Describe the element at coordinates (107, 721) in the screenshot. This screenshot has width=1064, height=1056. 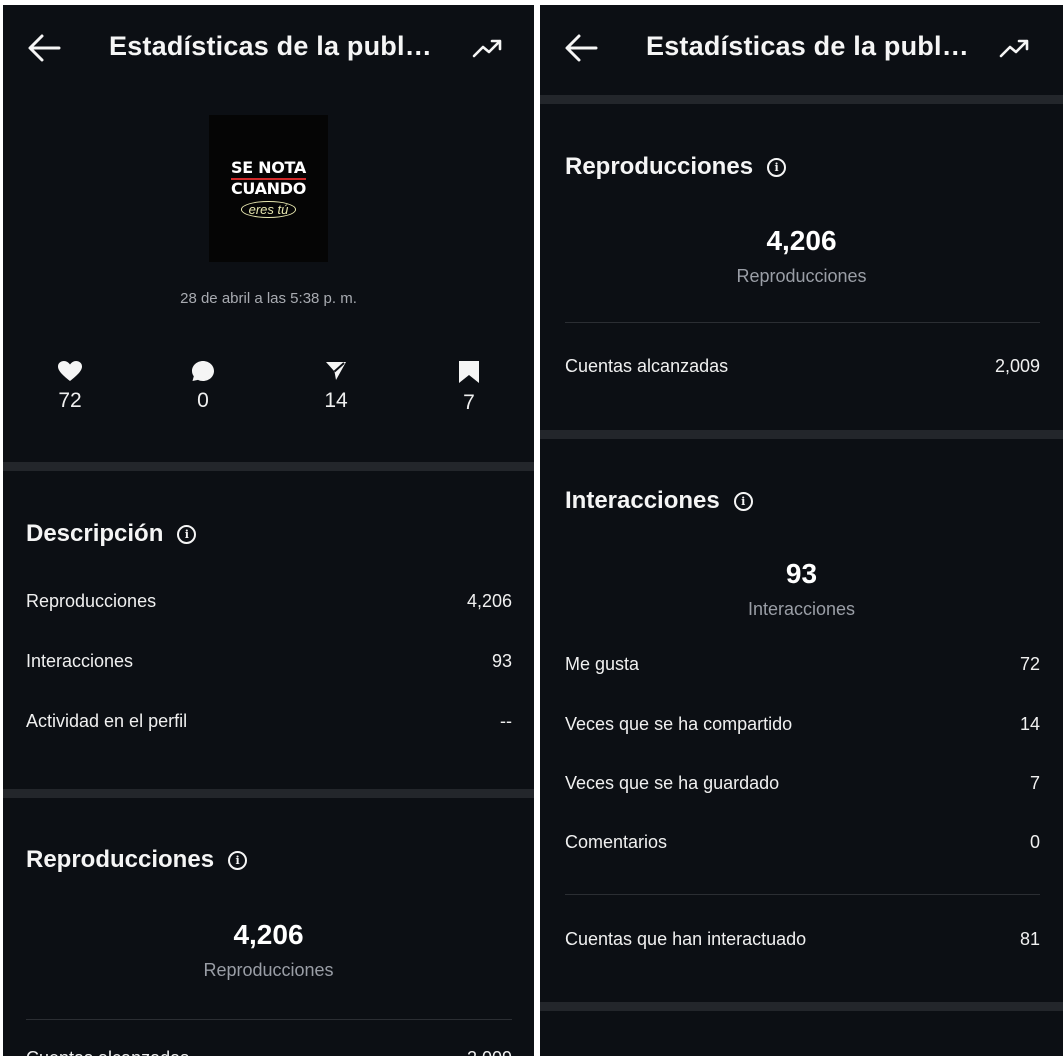
I see `row-label: Actividad en el perfil` at that location.